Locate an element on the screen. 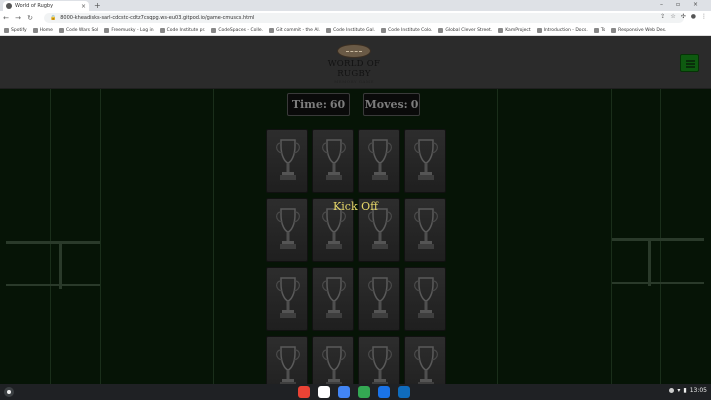 This screenshot has width=711, height=400. moves-display: Moves: 0 is located at coordinates (391, 104).